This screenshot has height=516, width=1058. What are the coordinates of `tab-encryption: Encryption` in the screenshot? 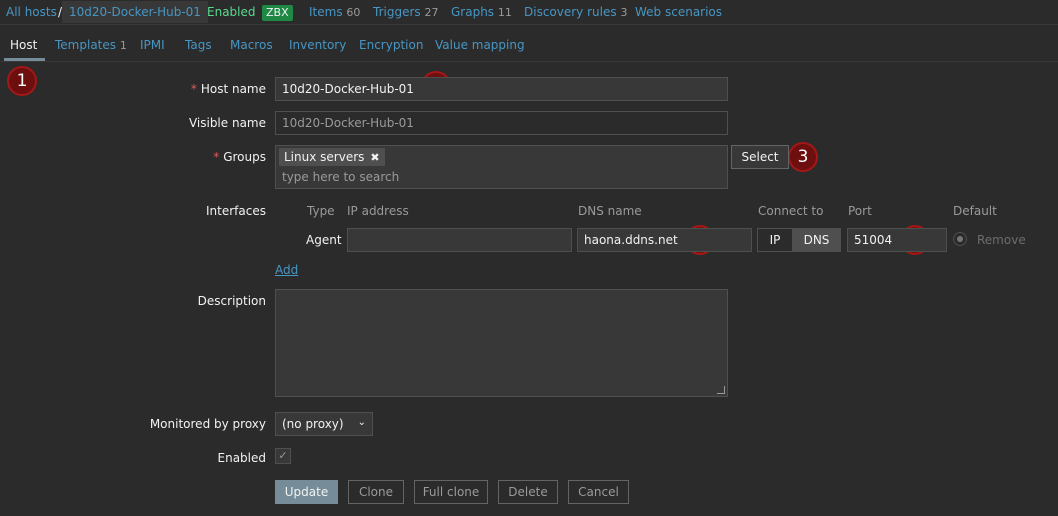 It's located at (391, 45).